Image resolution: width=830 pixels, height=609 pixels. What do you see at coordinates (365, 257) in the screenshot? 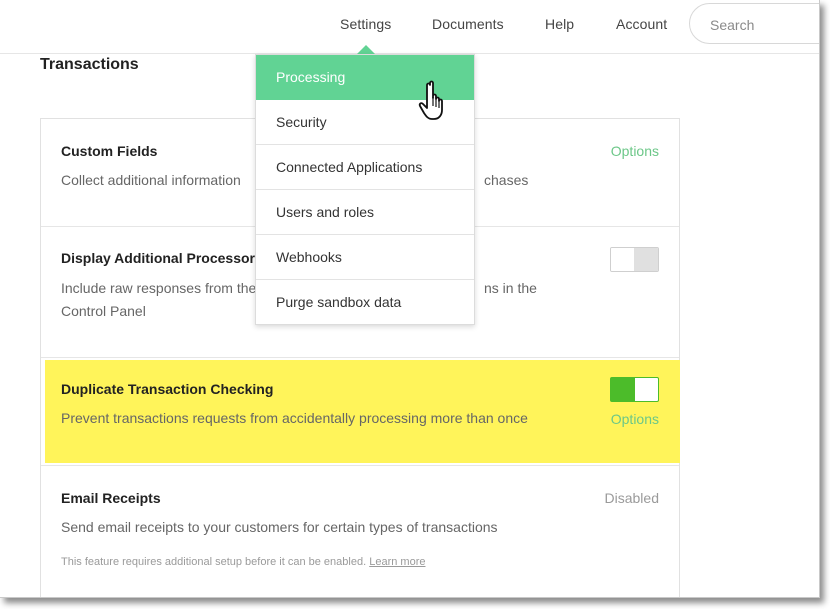
I see `menu-item-webhooks: Webhooks` at bounding box center [365, 257].